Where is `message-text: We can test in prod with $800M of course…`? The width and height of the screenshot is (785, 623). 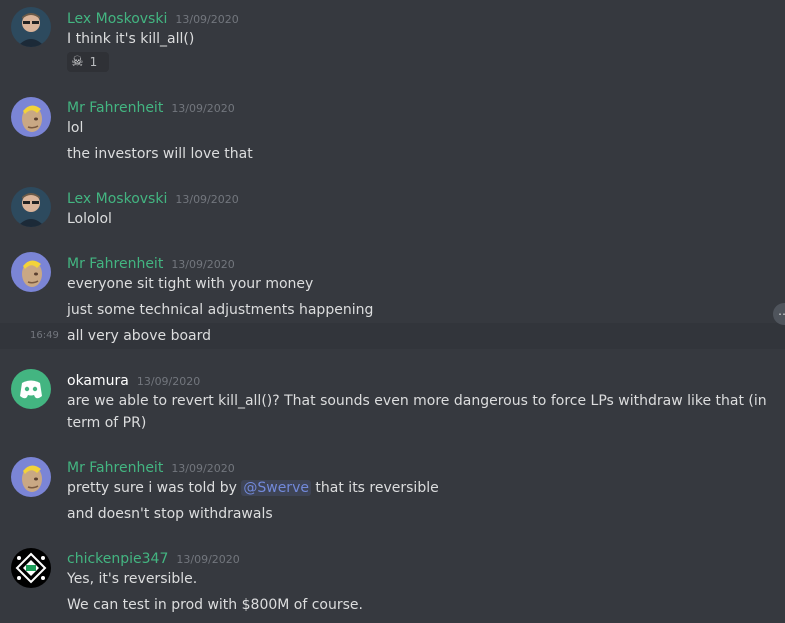 message-text: We can test in prod with $800M of course… is located at coordinates (215, 605).